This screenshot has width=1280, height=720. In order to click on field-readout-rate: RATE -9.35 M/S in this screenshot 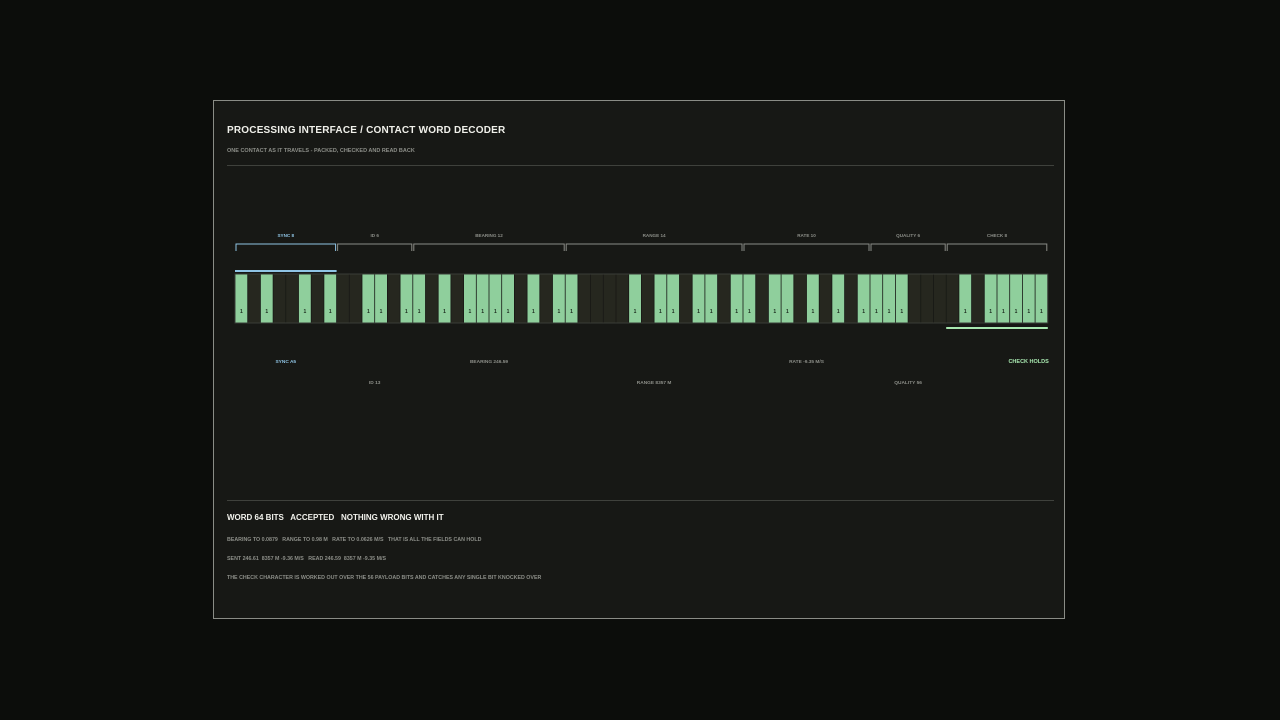, I will do `click(807, 362)`.